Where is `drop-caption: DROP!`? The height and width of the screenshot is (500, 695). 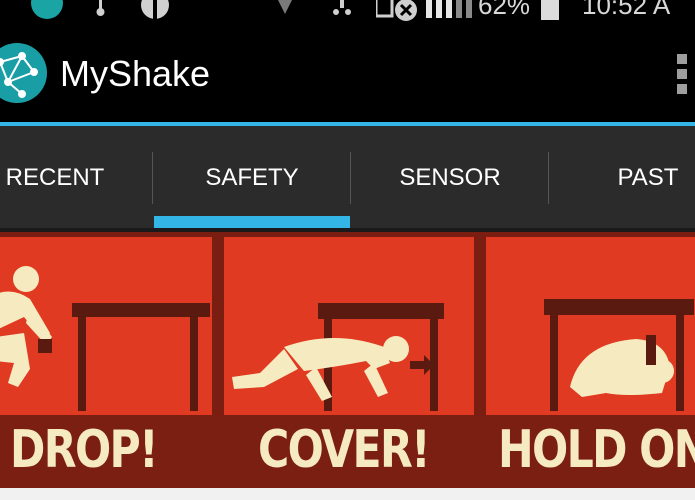
drop-caption: DROP! is located at coordinates (84, 450).